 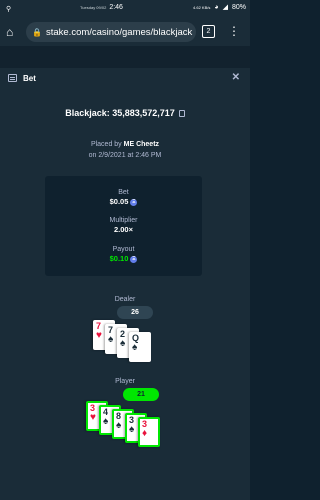 What do you see at coordinates (93, 7) in the screenshot?
I see `status-day: Tuesday 09/02` at bounding box center [93, 7].